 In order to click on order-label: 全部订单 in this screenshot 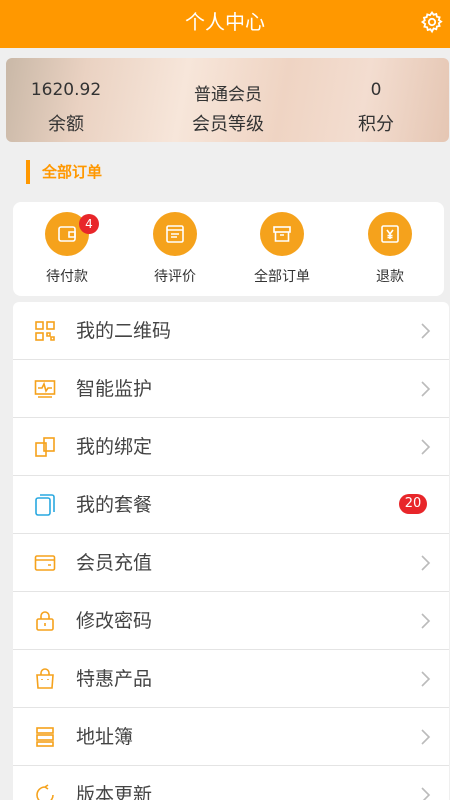, I will do `click(282, 277)`.